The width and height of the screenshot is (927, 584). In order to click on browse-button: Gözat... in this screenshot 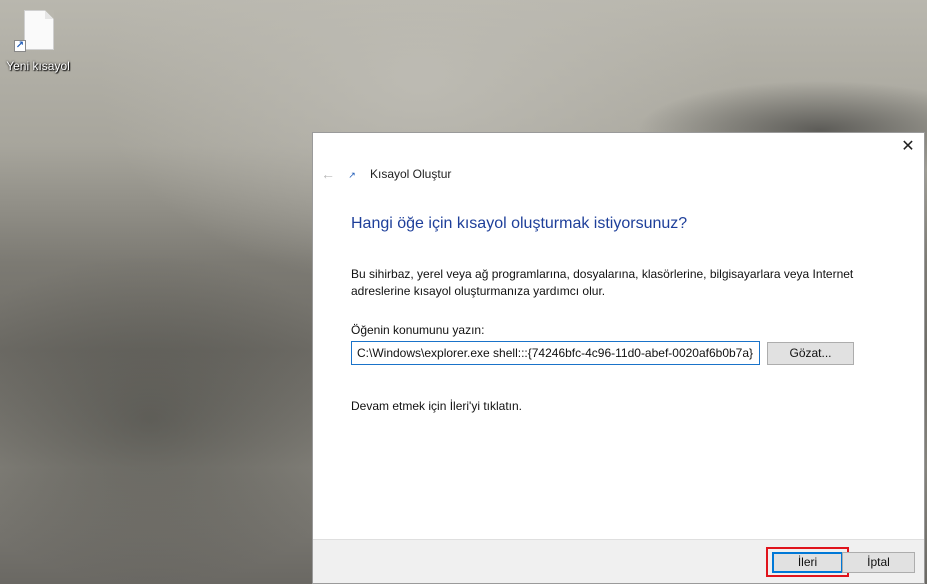, I will do `click(810, 353)`.